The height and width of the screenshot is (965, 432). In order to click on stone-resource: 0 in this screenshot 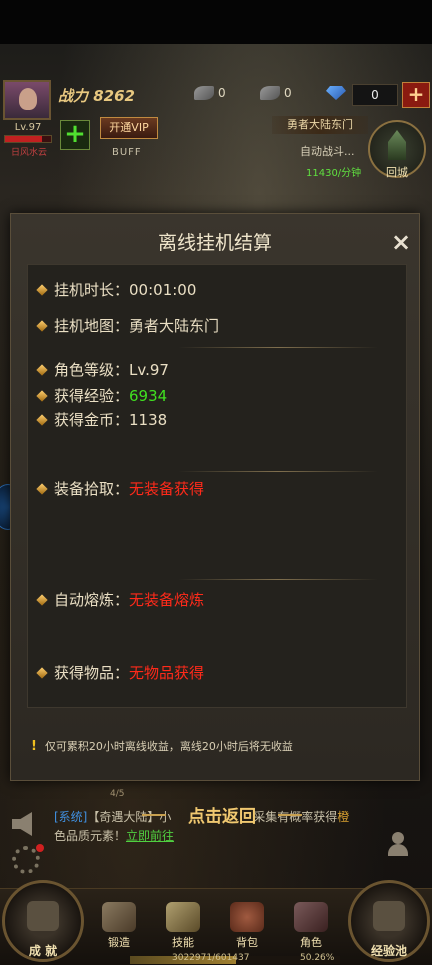, I will do `click(276, 93)`.